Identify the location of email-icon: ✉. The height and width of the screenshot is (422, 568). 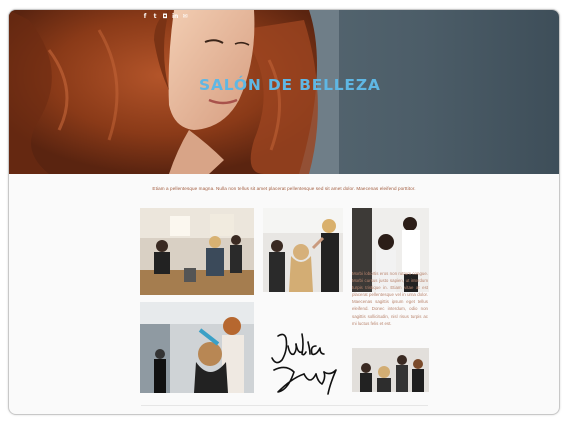
(185, 17).